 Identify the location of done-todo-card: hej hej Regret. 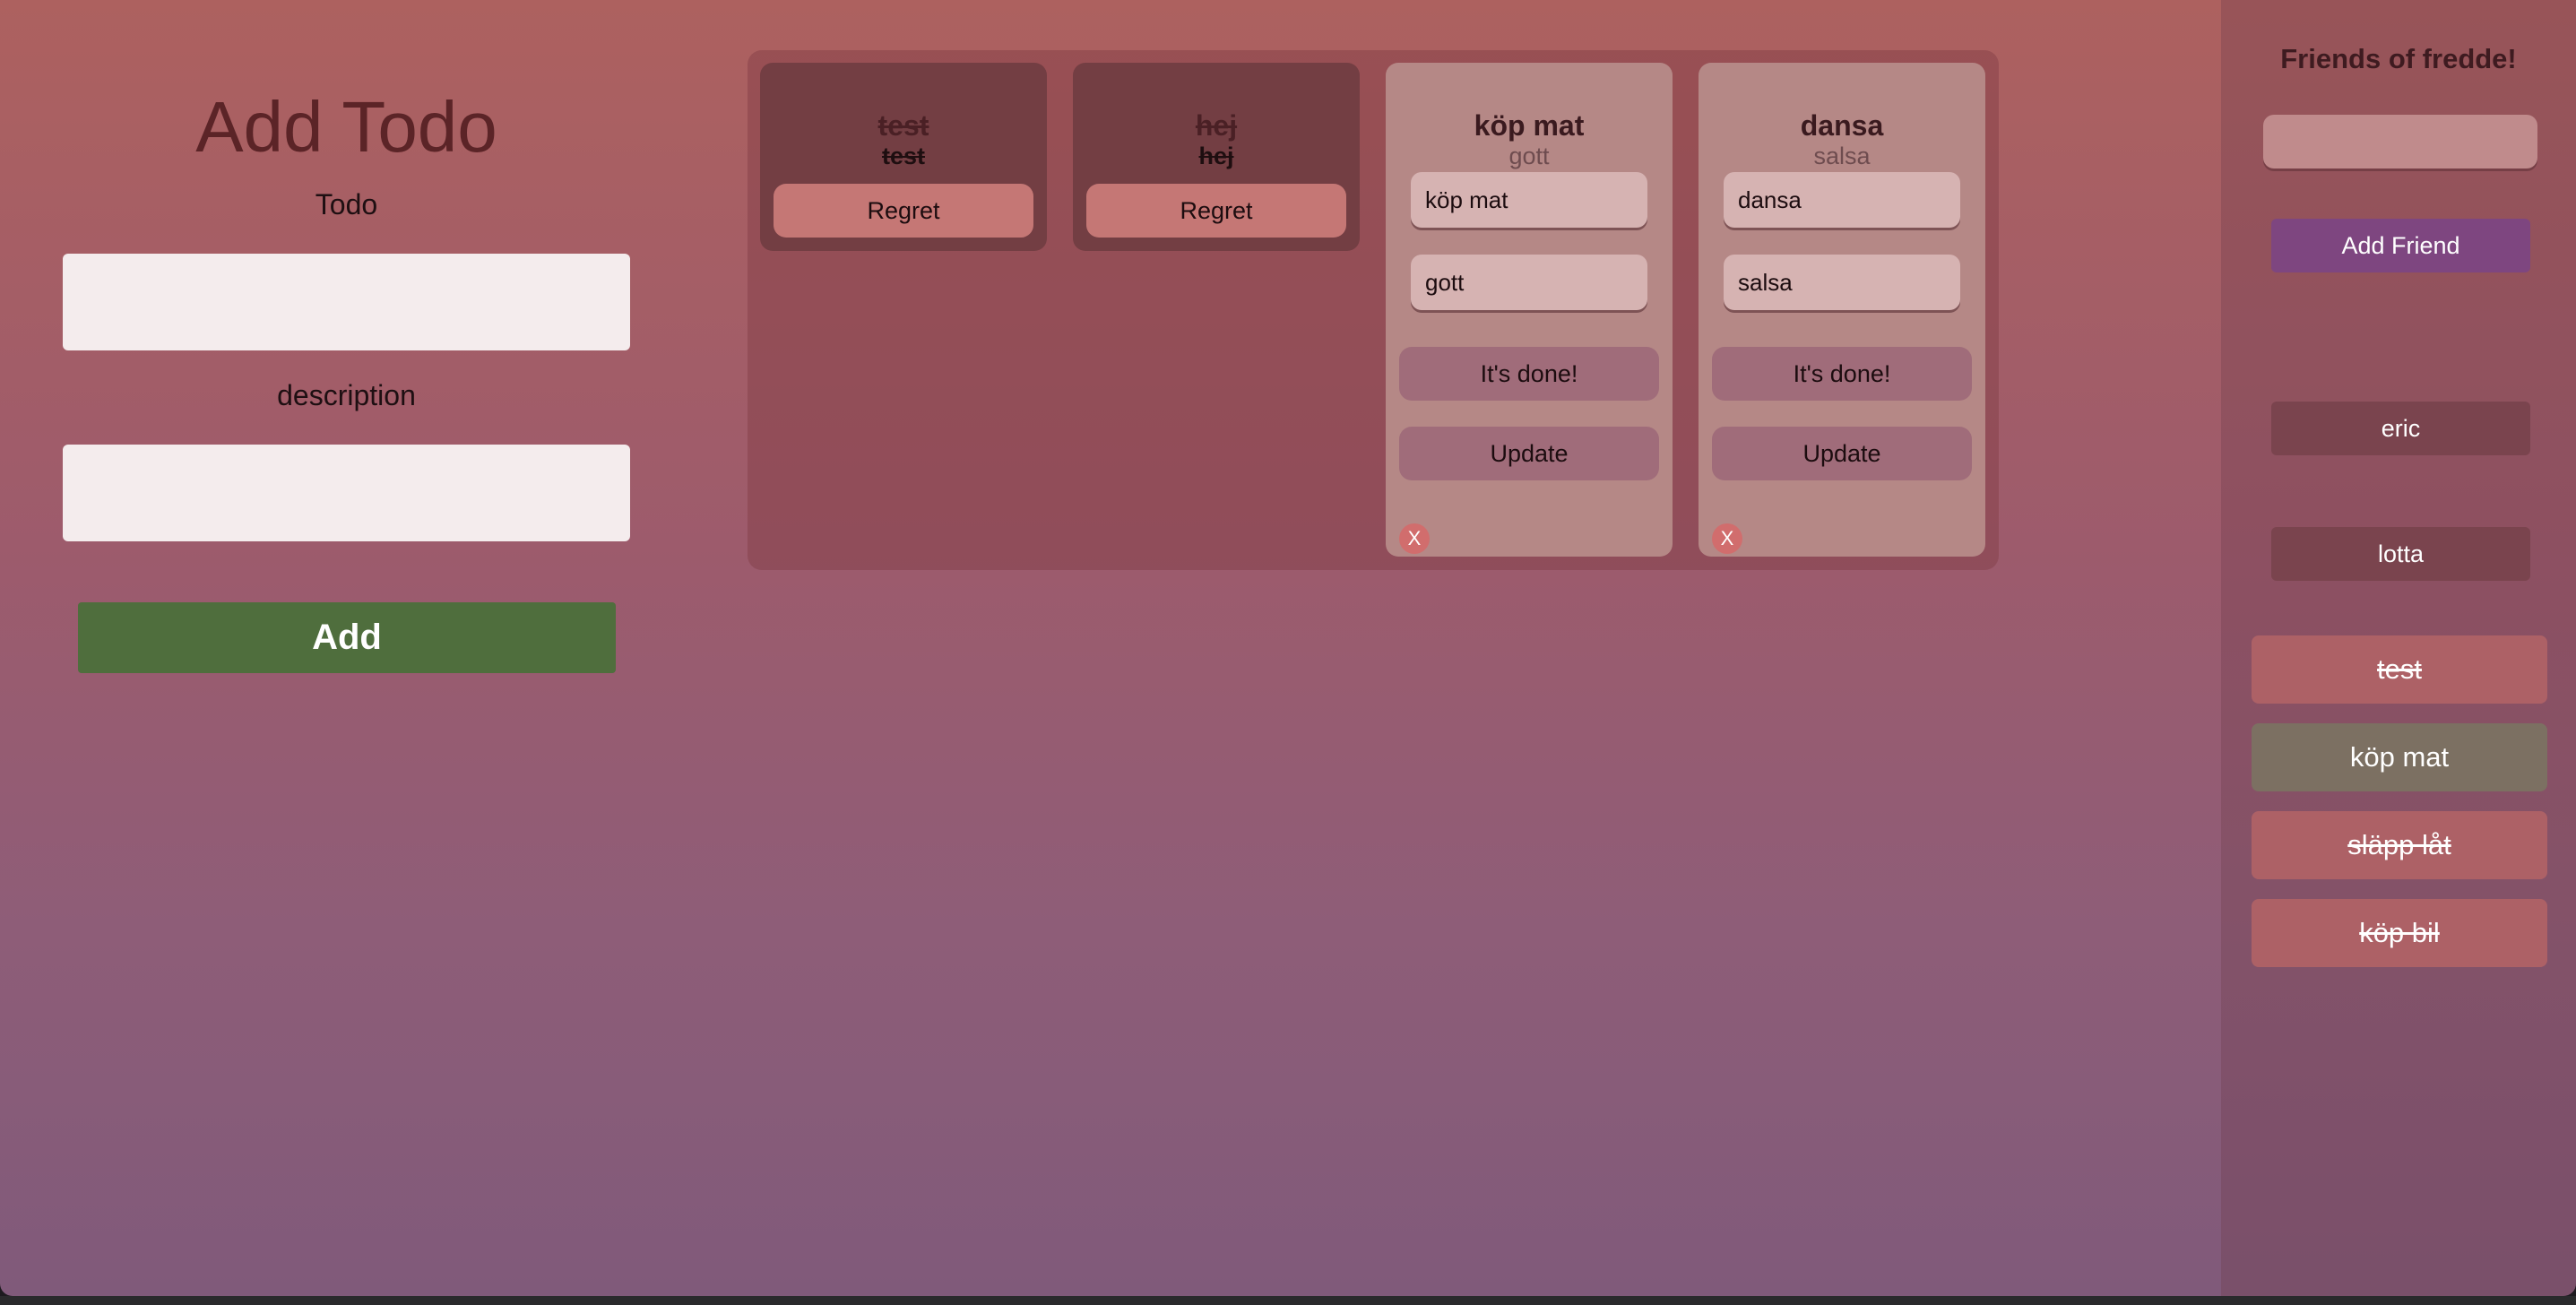
(1216, 157).